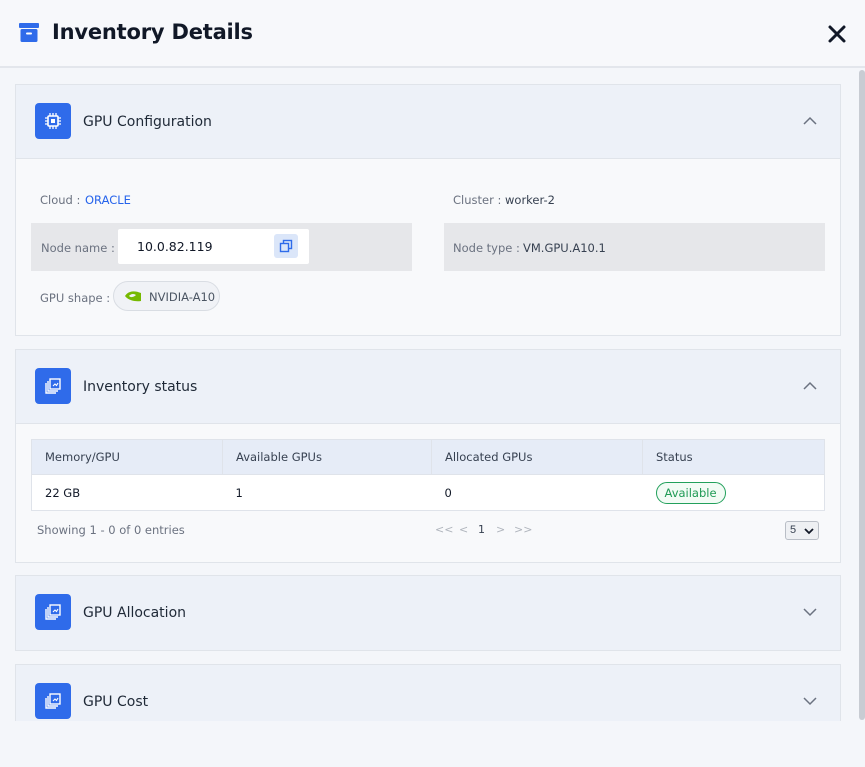  I want to click on node-type-row: Node type : VM.GPU.A10.1, so click(634, 247).